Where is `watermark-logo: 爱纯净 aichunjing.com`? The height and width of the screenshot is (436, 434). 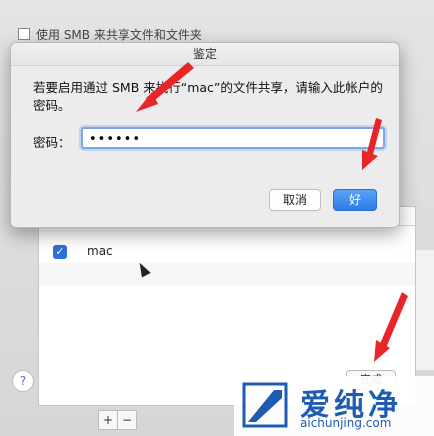 watermark-logo: 爱纯净 aichunjing.com is located at coordinates (334, 406).